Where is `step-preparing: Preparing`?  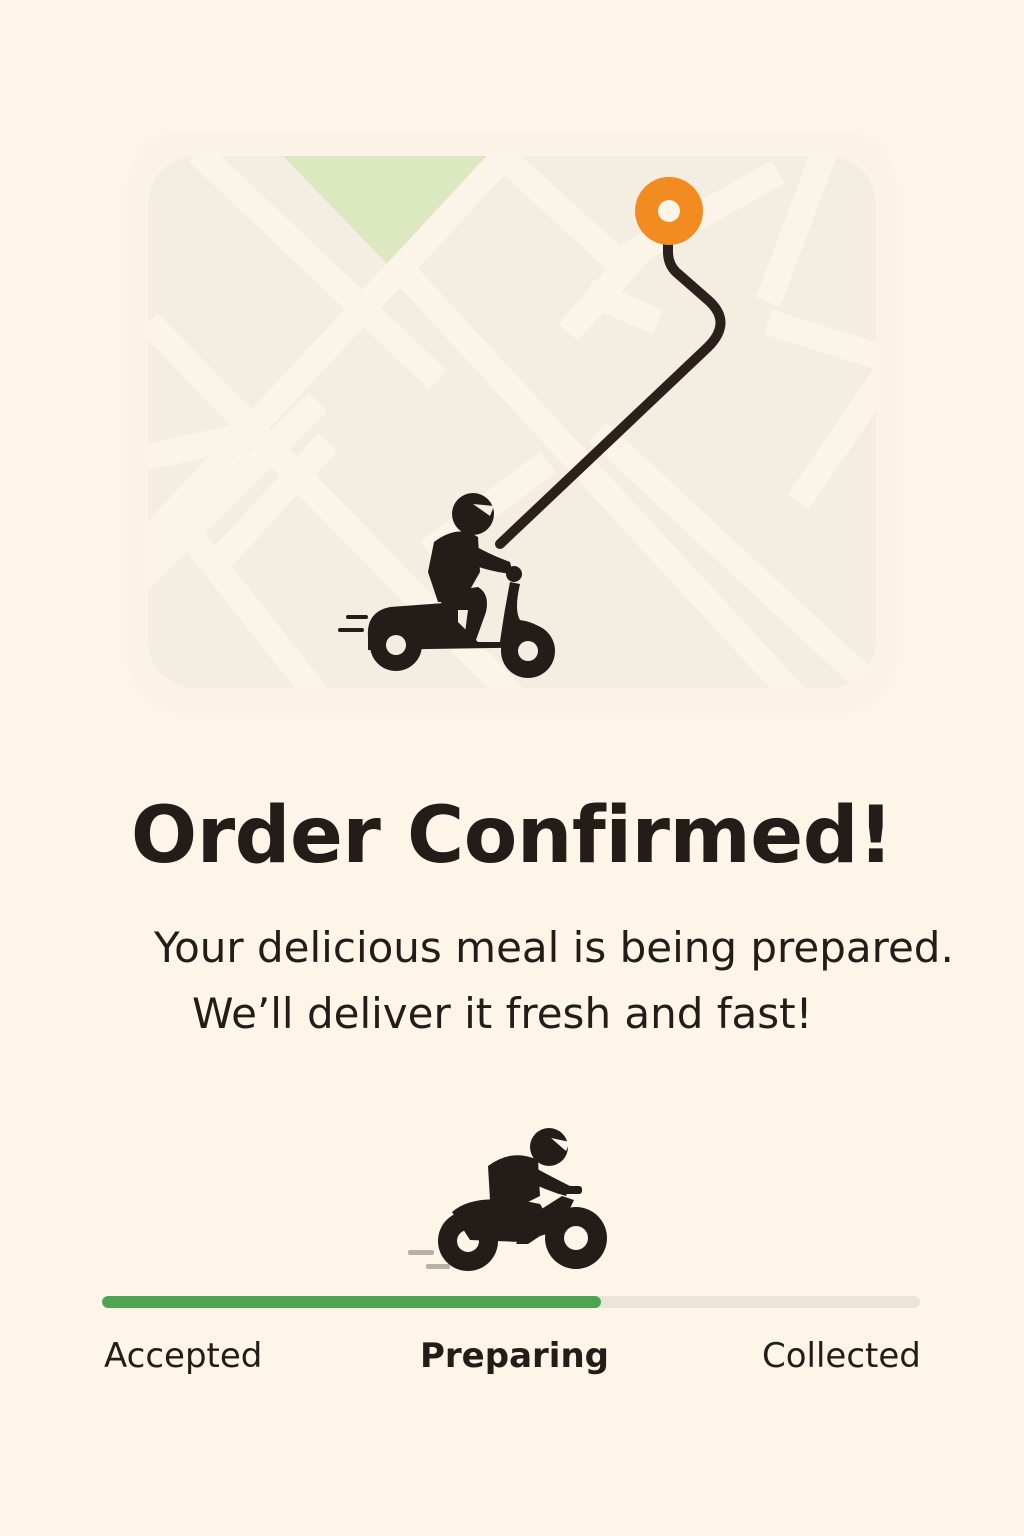 step-preparing: Preparing is located at coordinates (514, 1356).